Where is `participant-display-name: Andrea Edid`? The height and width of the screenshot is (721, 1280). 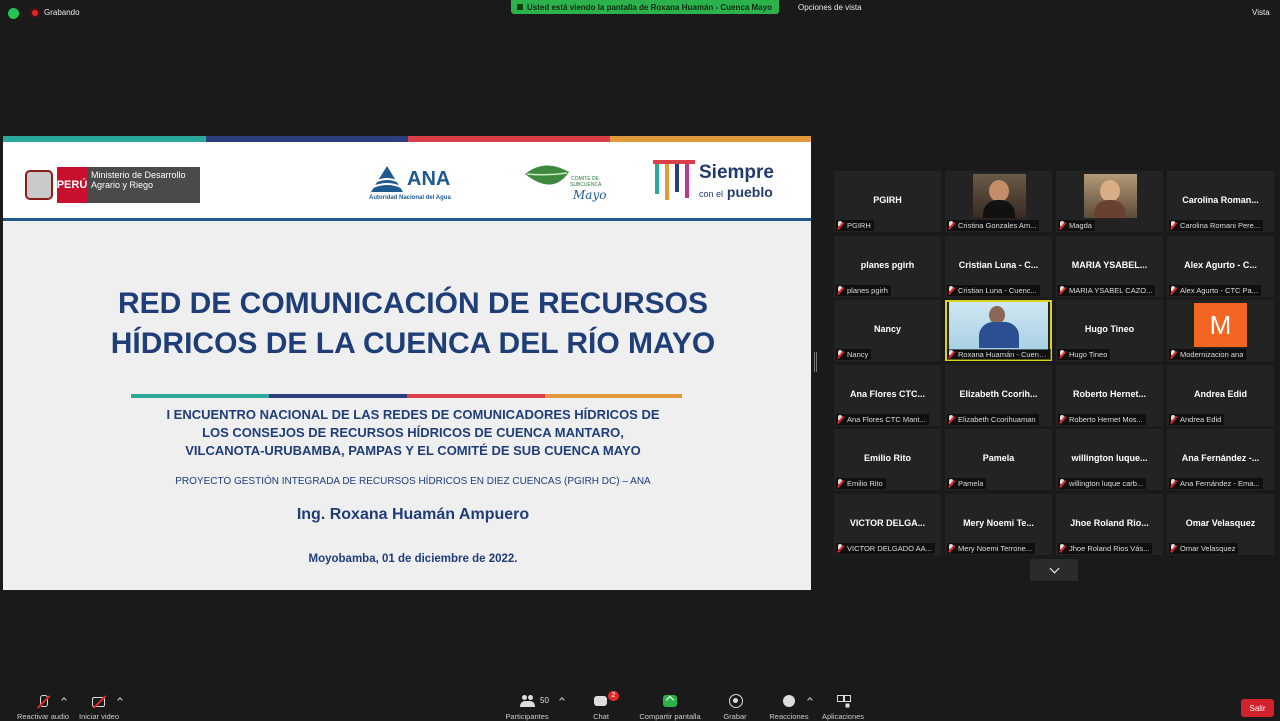 participant-display-name: Andrea Edid is located at coordinates (1220, 394).